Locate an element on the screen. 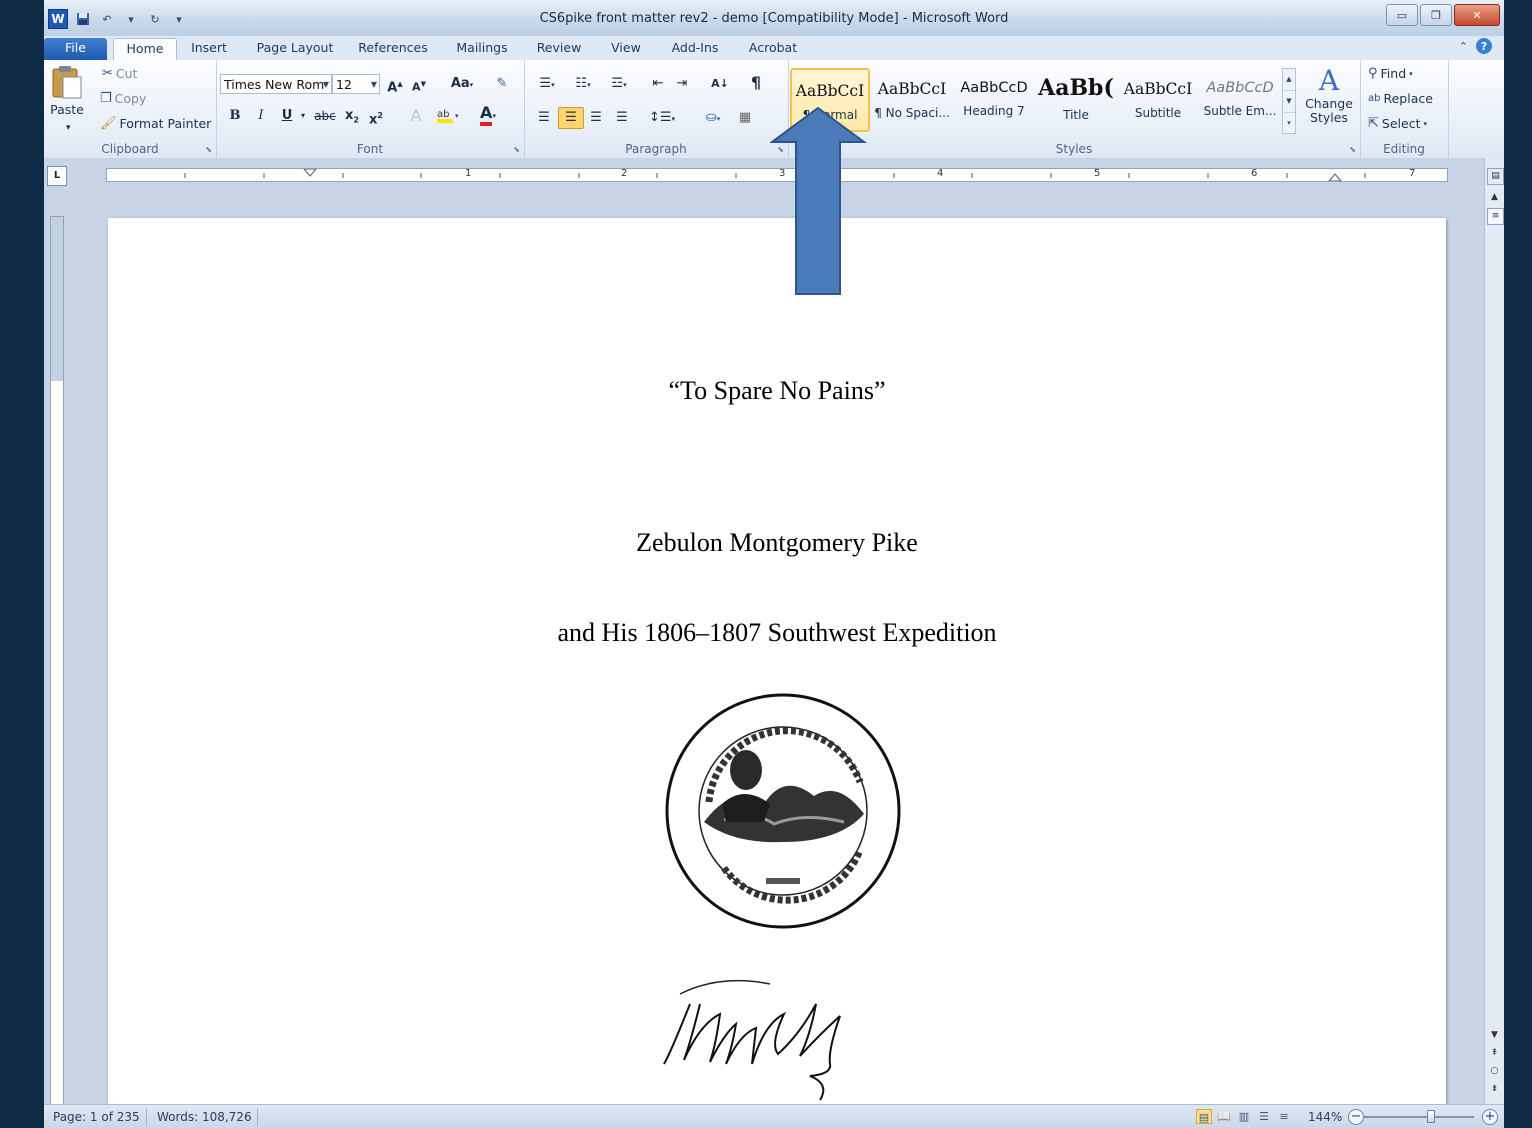 Image resolution: width=1532 pixels, height=1128 pixels. underline-button: U is located at coordinates (287, 116).